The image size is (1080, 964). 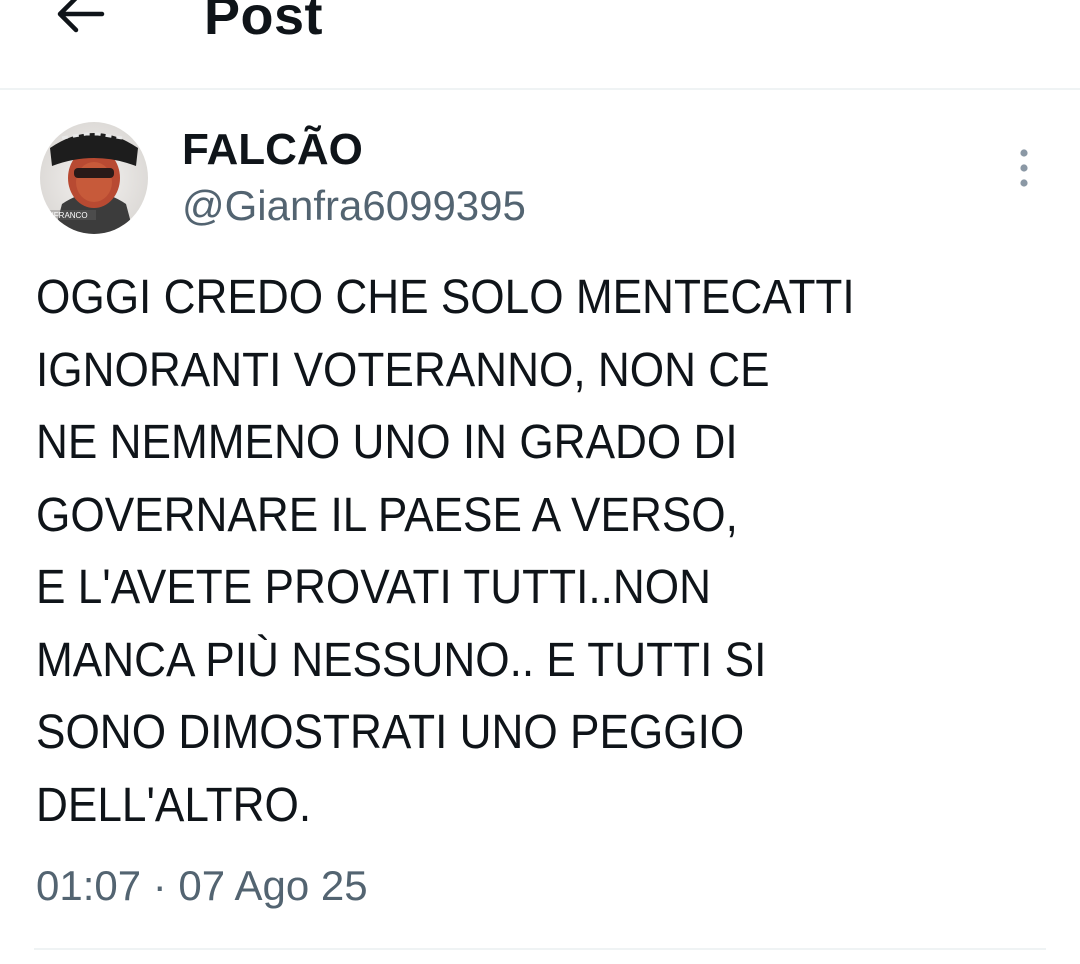 What do you see at coordinates (68, 215) in the screenshot?
I see `avatar-caption-text: NFRANCO` at bounding box center [68, 215].